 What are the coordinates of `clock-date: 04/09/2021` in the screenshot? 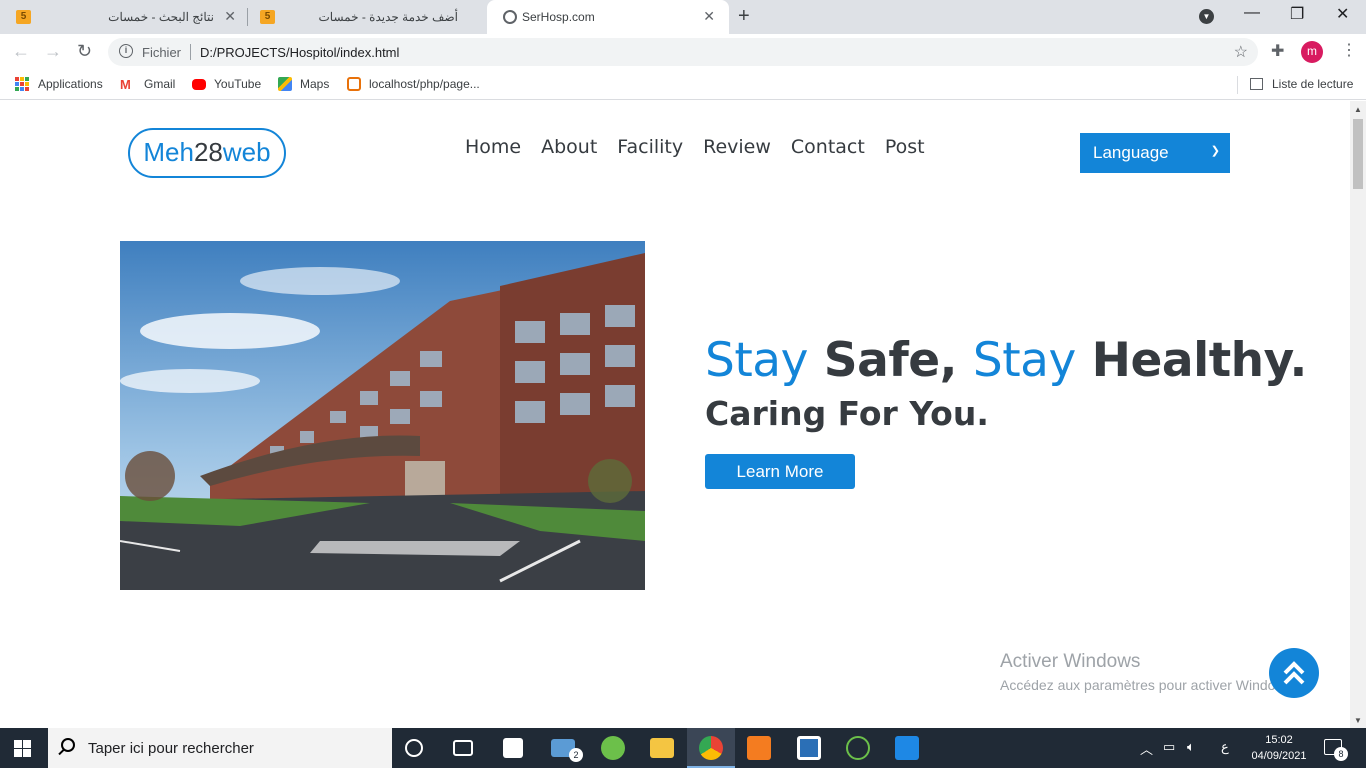 It's located at (1279, 756).